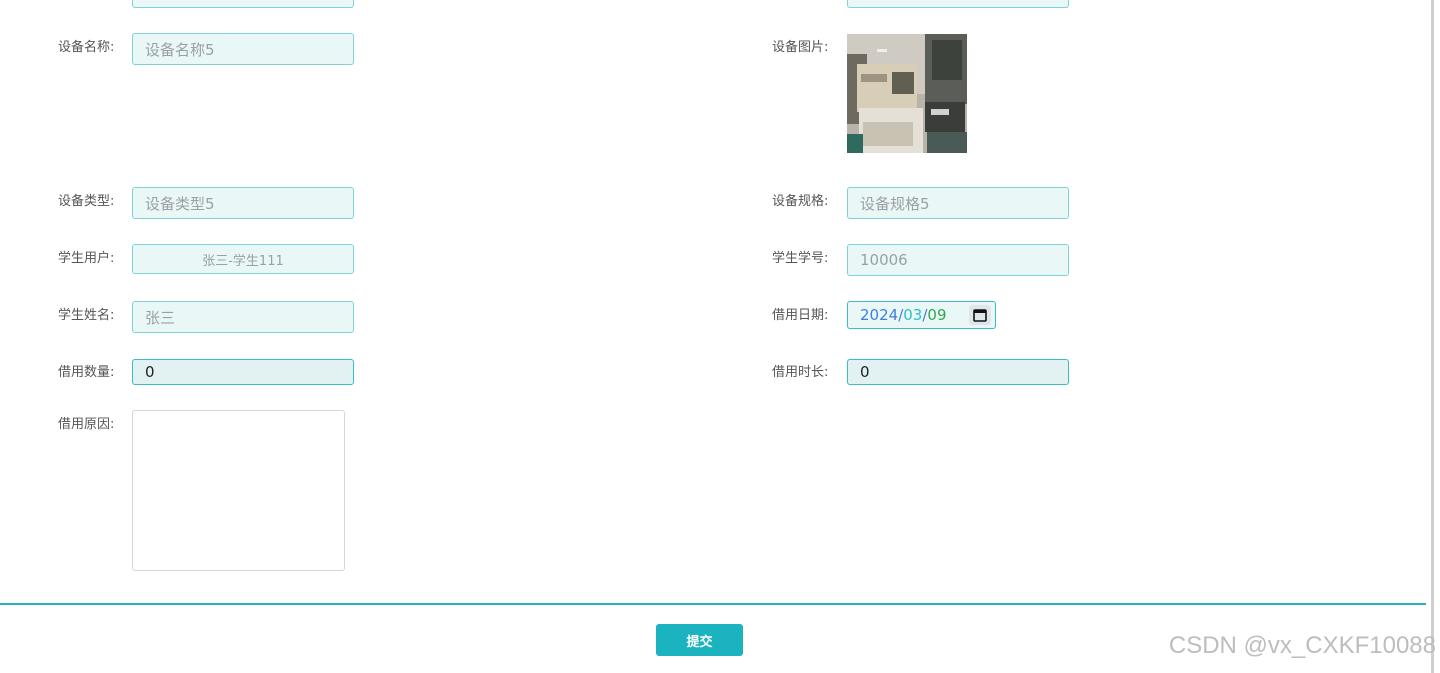 The image size is (1440, 673). Describe the element at coordinates (243, 259) in the screenshot. I see `student-user-select: 张三-学生111` at that location.